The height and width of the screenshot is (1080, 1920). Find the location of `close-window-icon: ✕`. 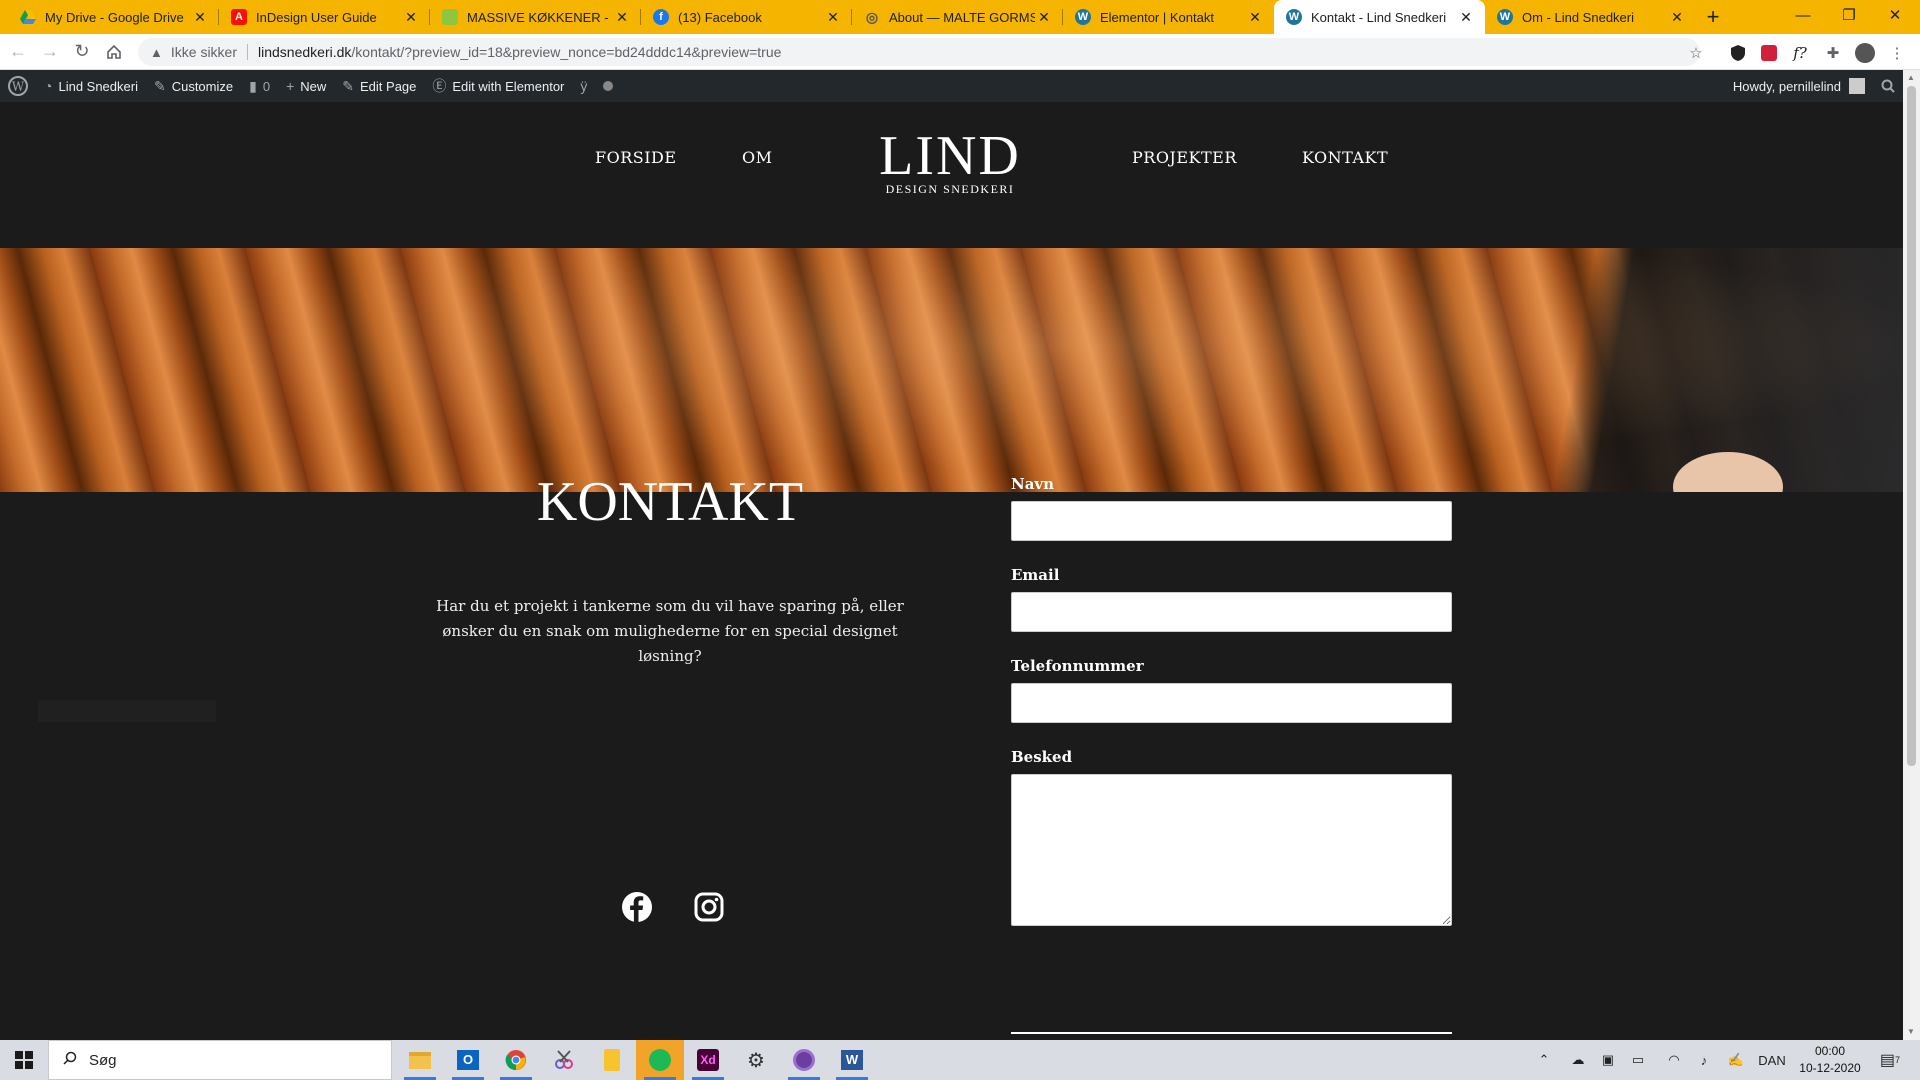

close-window-icon: ✕ is located at coordinates (1895, 15).